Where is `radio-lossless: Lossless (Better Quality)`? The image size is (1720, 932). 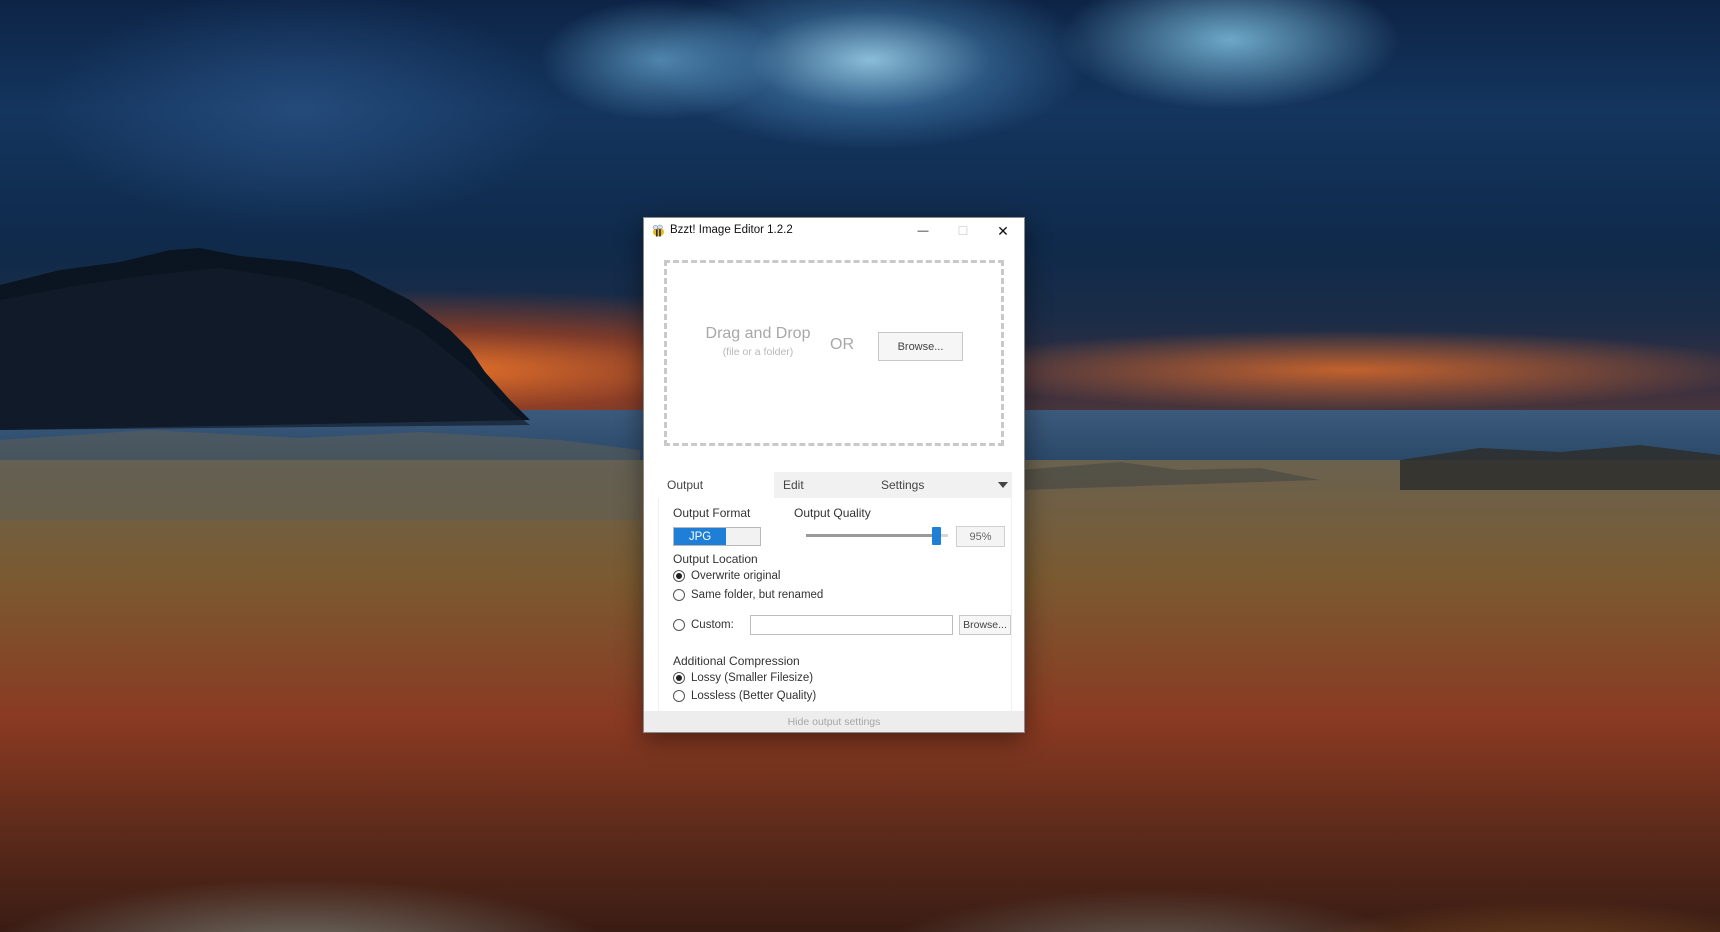 radio-lossless: Lossless (Better Quality) is located at coordinates (744, 696).